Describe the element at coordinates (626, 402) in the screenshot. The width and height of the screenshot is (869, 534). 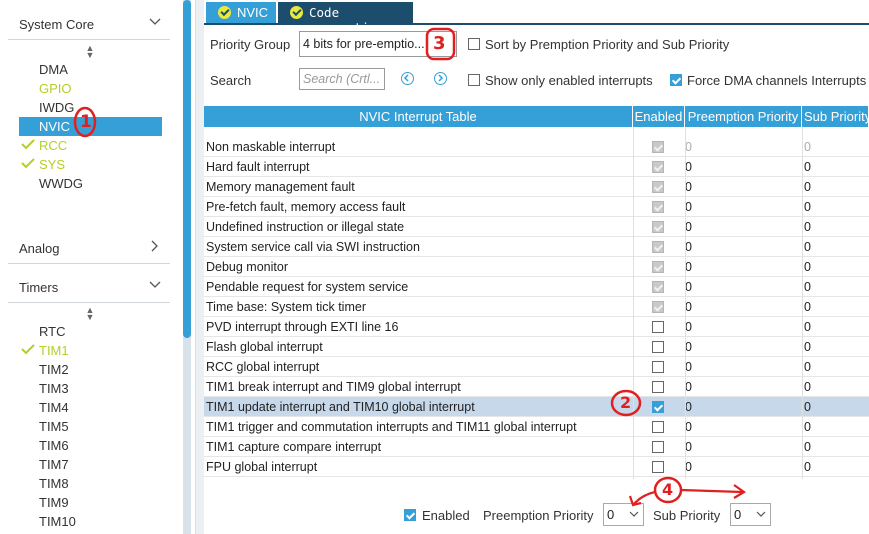
I see `annotation-number-2: 2` at that location.